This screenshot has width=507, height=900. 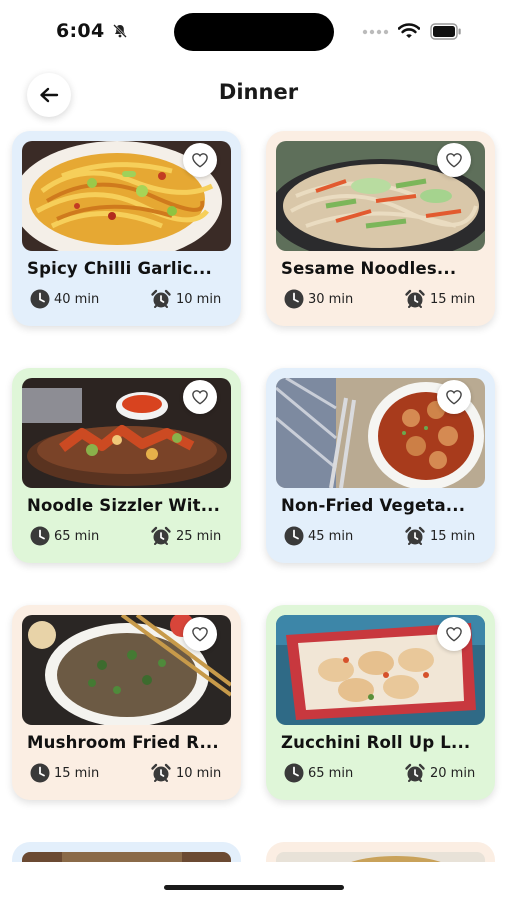 I want to click on bottom-safe-area, so click(x=253, y=881).